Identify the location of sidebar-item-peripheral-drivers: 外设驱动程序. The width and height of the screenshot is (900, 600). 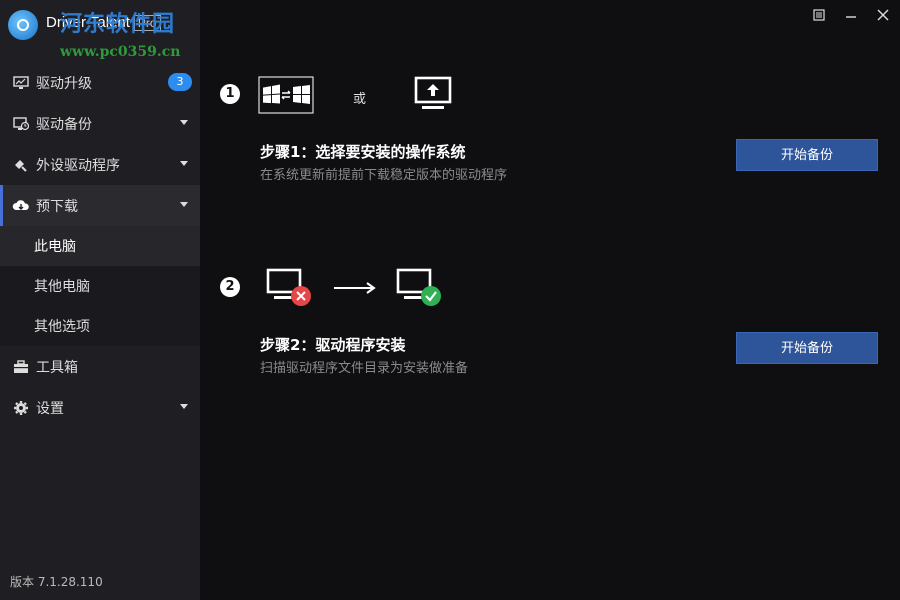
(100, 164).